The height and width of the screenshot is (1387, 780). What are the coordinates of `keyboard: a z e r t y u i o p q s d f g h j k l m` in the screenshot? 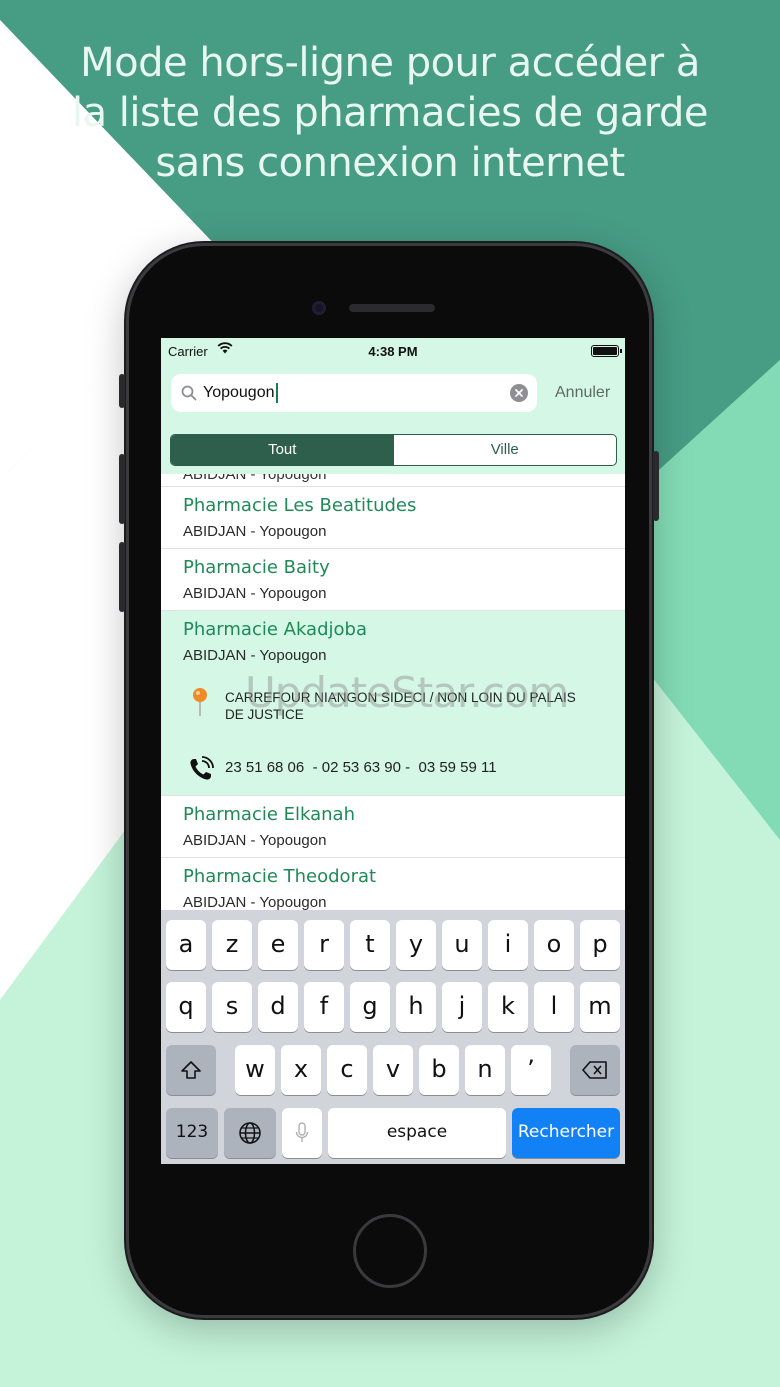 It's located at (393, 1037).